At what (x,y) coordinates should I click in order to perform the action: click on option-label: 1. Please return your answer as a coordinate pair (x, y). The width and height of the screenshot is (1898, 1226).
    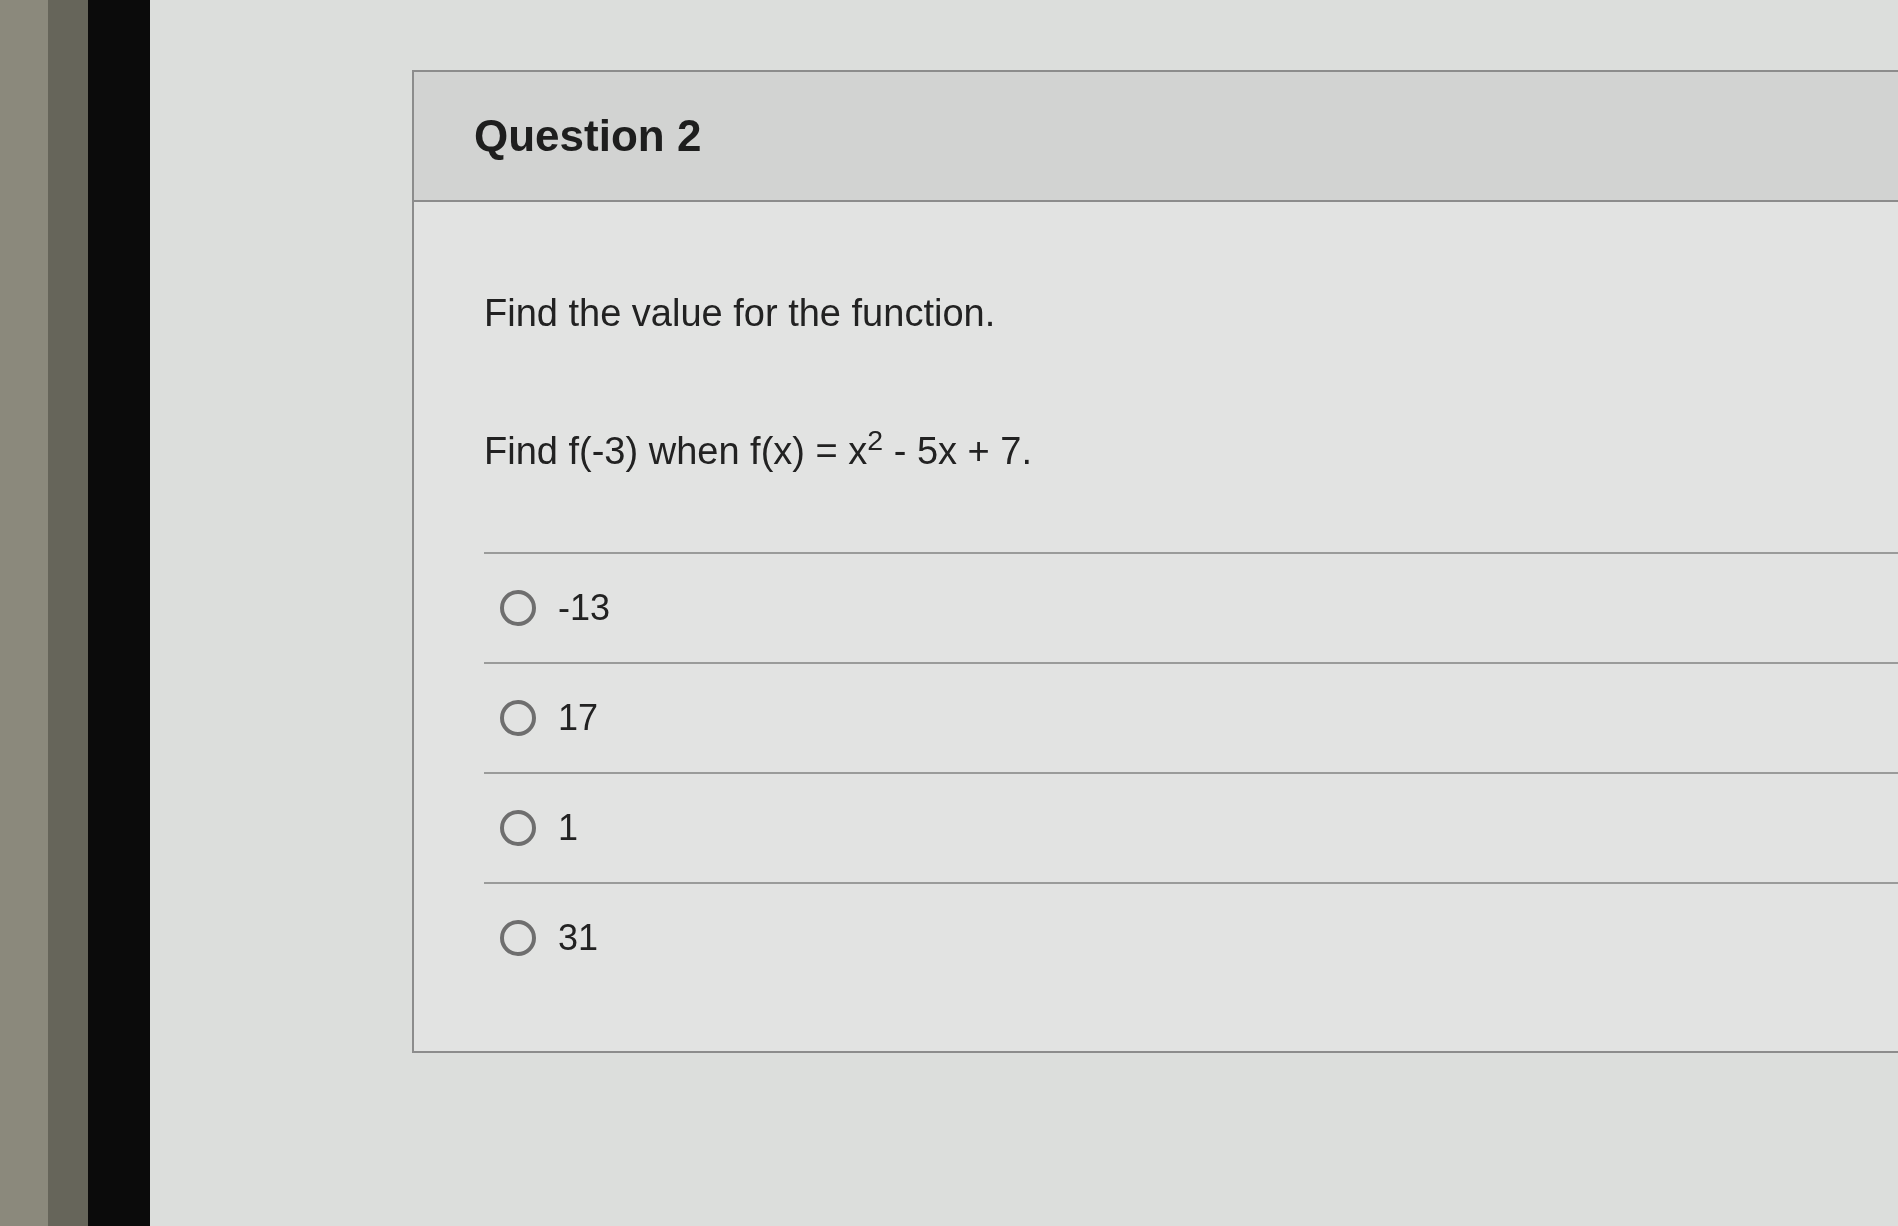
    Looking at the image, I should click on (568, 828).